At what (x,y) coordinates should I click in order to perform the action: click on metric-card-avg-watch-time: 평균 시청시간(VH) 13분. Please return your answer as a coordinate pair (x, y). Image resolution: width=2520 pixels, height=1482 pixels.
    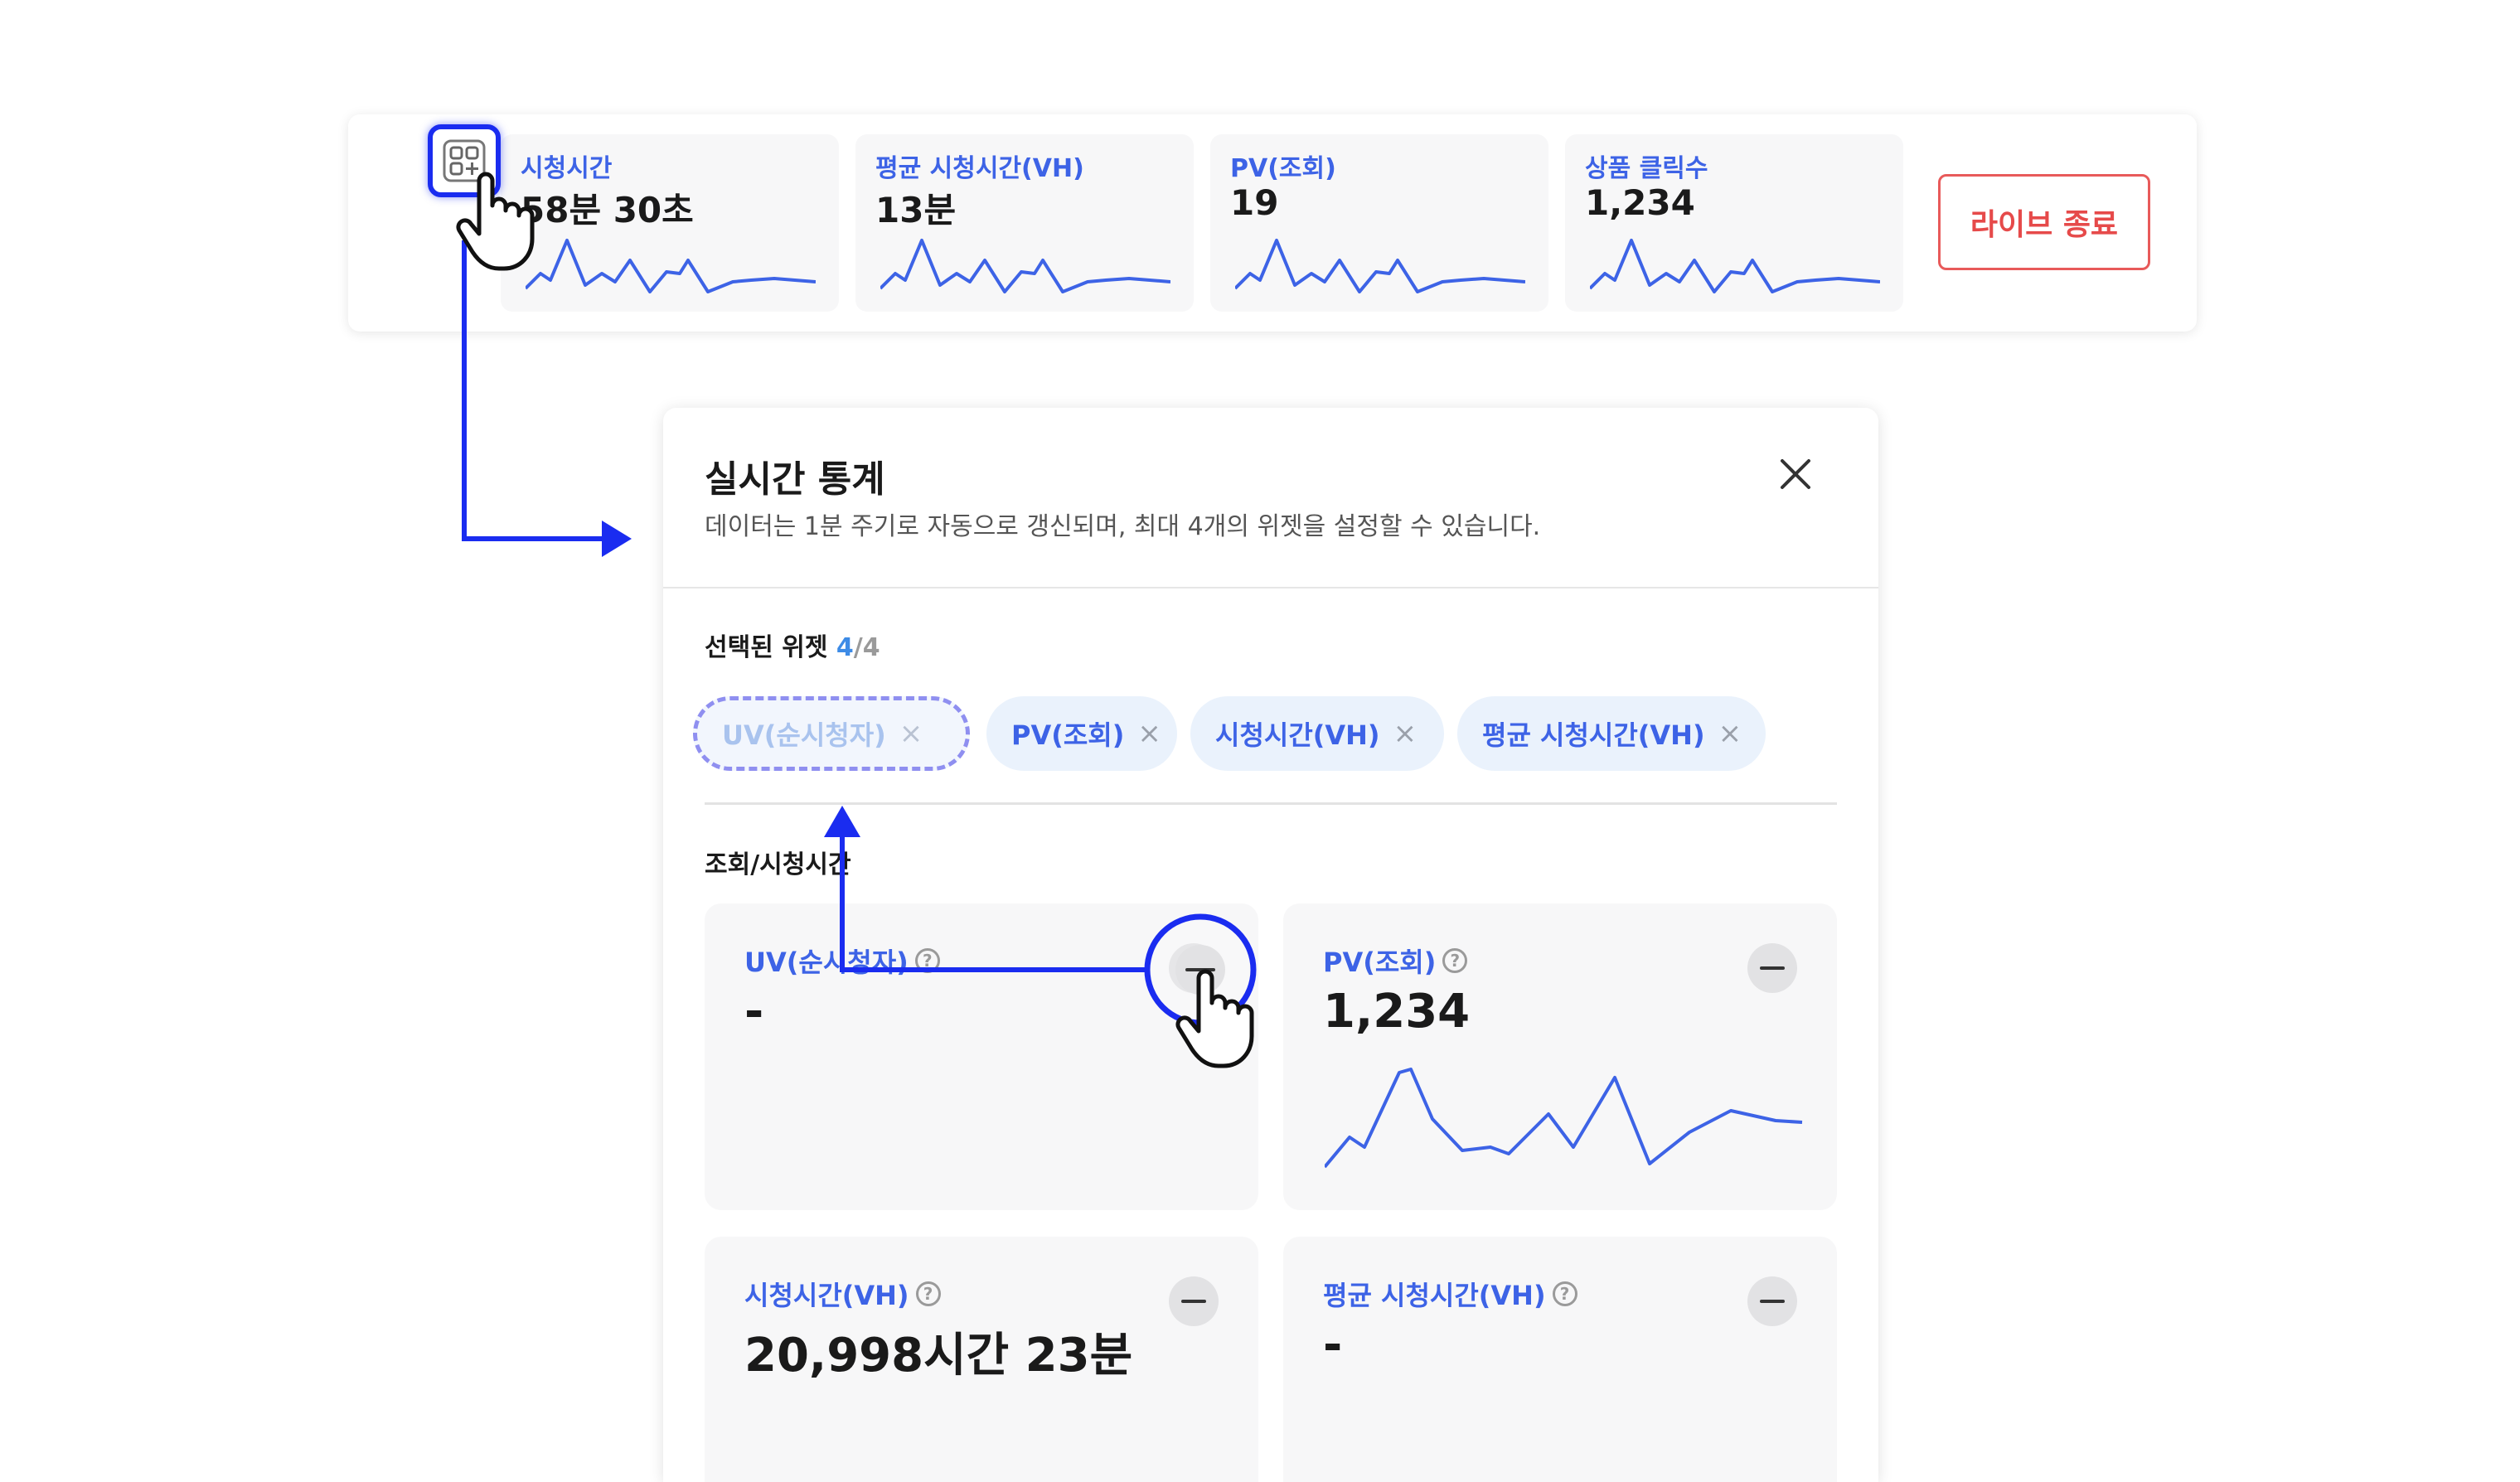
    Looking at the image, I should click on (1024, 223).